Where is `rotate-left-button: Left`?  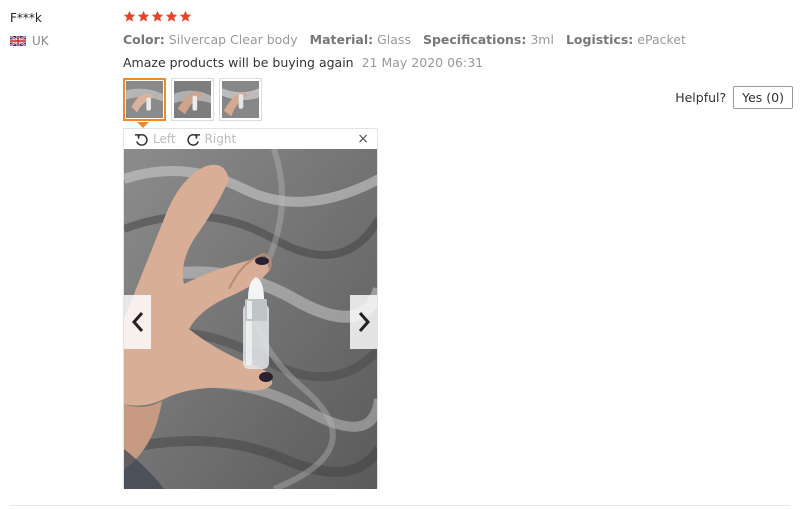 rotate-left-button: Left is located at coordinates (155, 139).